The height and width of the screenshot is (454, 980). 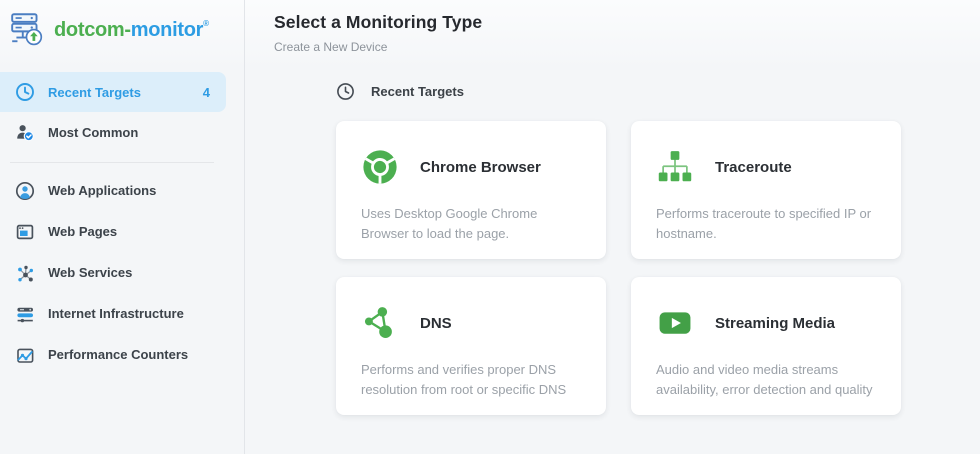 I want to click on traceroute-icon, so click(x=675, y=167).